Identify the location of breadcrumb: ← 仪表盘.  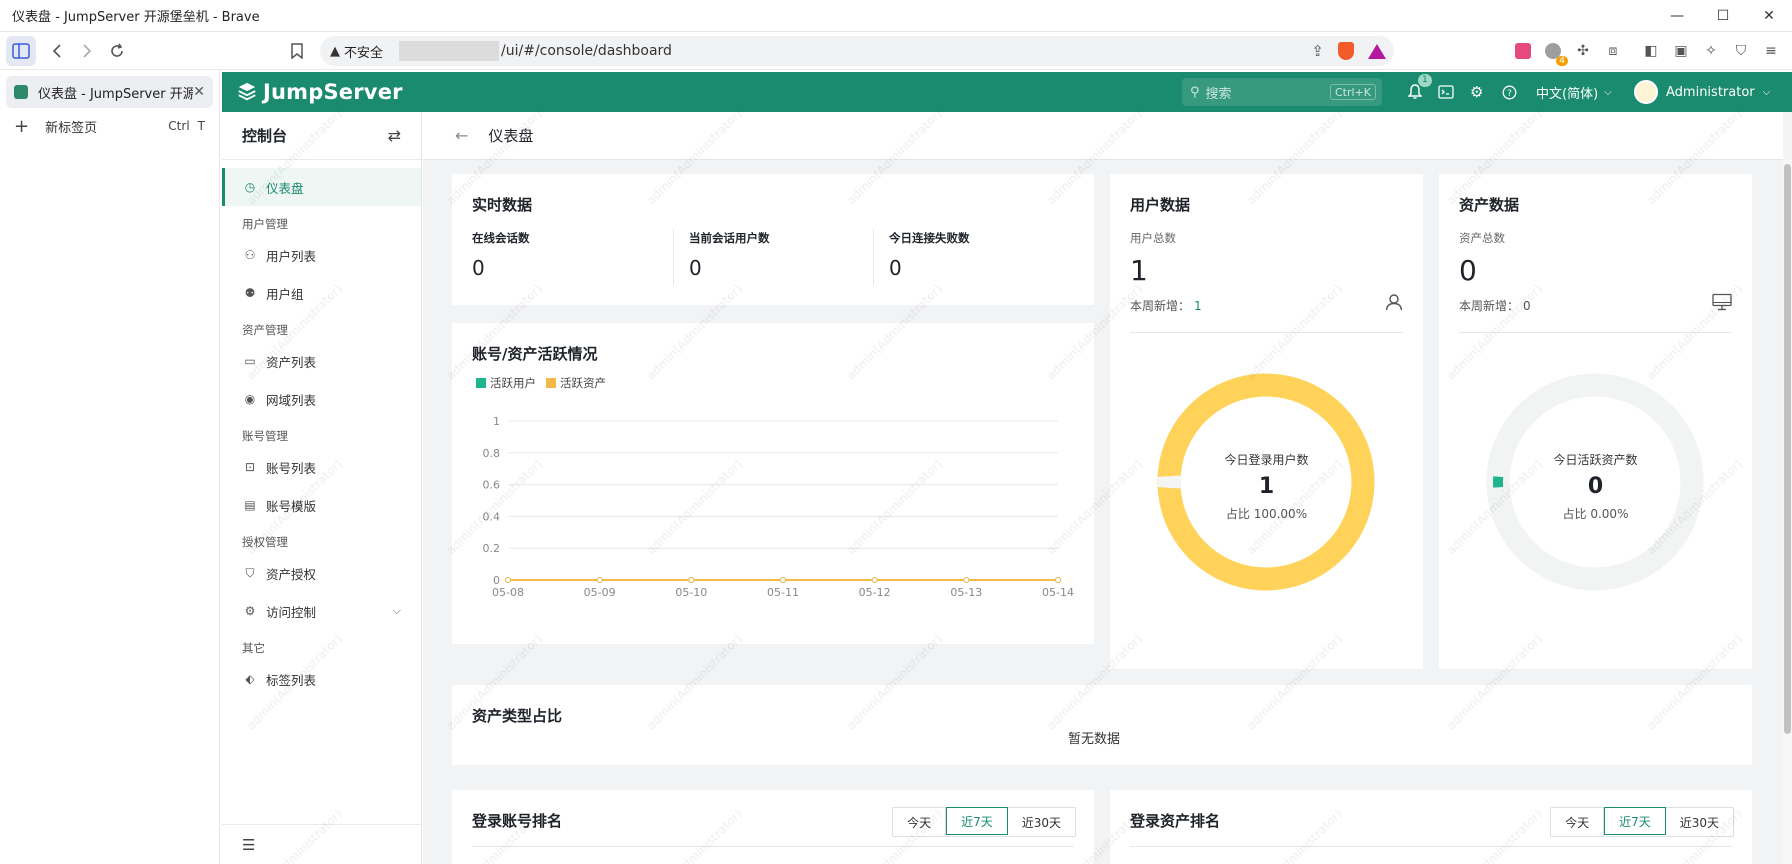
(1103, 136).